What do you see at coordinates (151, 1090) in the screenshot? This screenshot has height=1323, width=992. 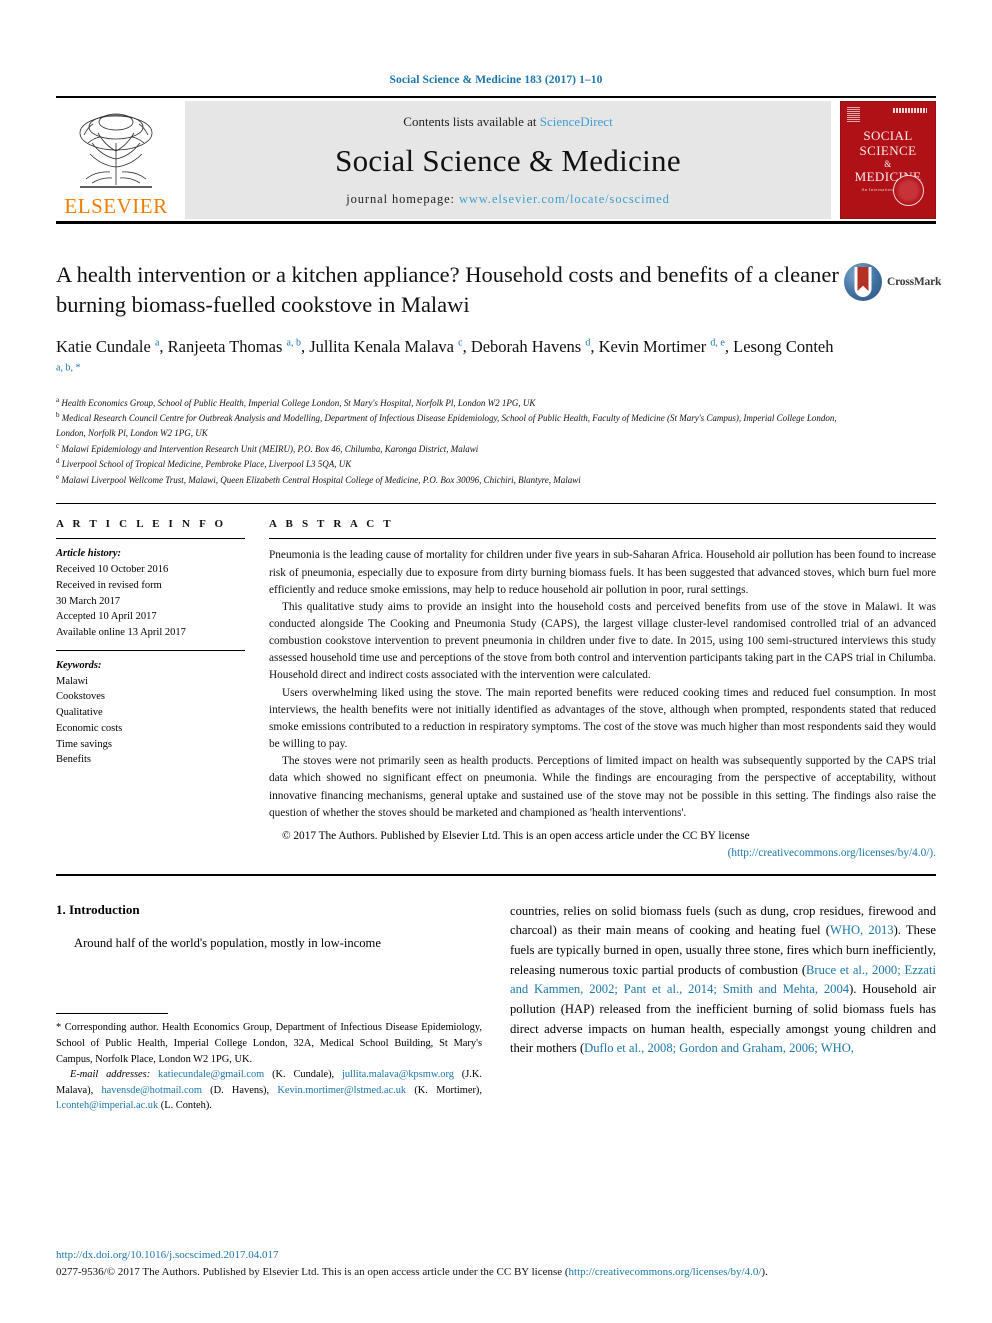 I see `email-link: havensde@hotmail.com` at bounding box center [151, 1090].